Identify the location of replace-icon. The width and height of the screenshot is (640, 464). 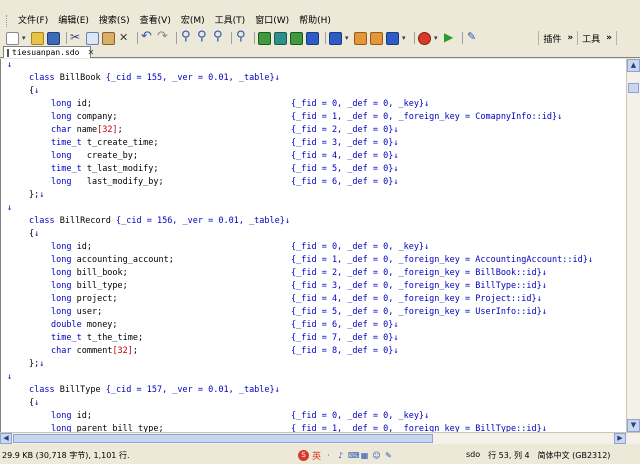
(218, 37).